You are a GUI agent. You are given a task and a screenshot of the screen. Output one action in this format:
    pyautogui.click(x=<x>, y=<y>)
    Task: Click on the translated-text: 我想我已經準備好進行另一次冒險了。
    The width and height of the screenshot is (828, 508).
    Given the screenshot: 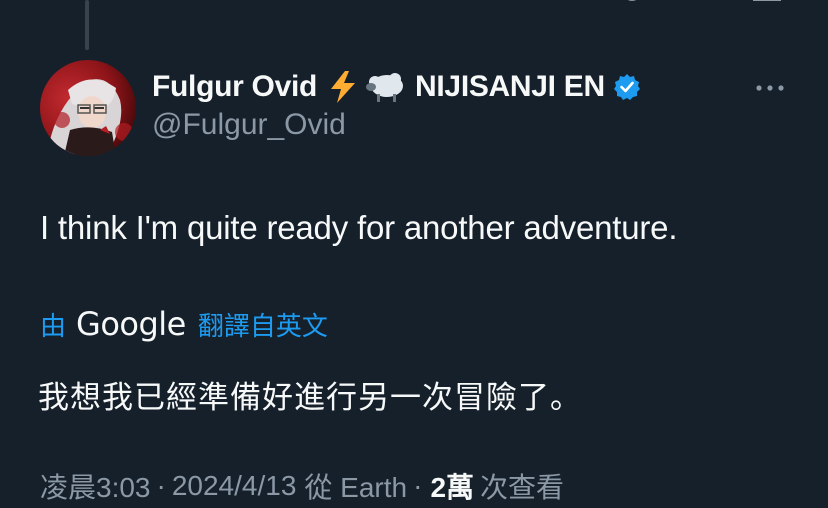 What is the action you would take?
    pyautogui.click(x=310, y=397)
    